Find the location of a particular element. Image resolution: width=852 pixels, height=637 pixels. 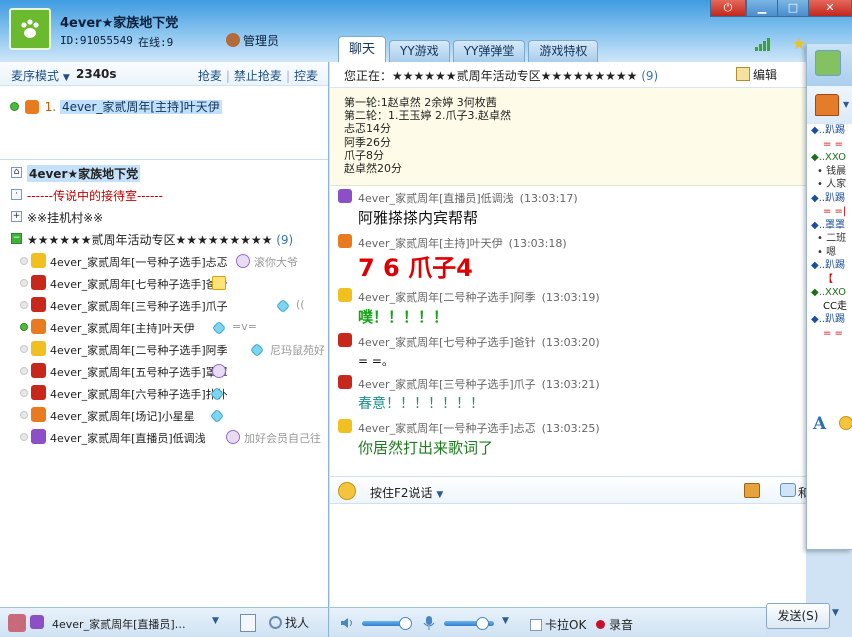

mic-mode-dropdown: 麦序模式 ▼ is located at coordinates (40, 75).